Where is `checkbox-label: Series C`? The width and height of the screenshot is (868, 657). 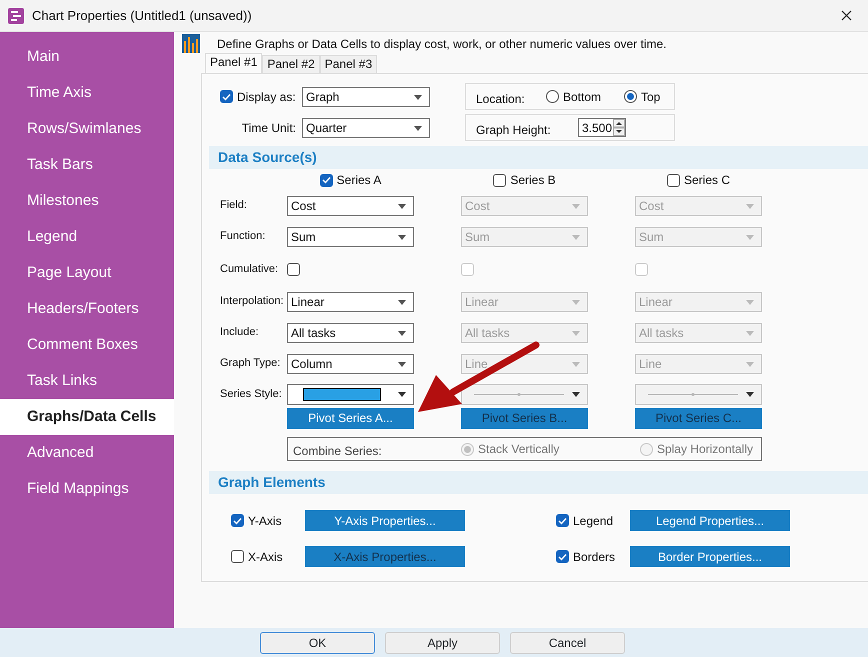
checkbox-label: Series C is located at coordinates (707, 180).